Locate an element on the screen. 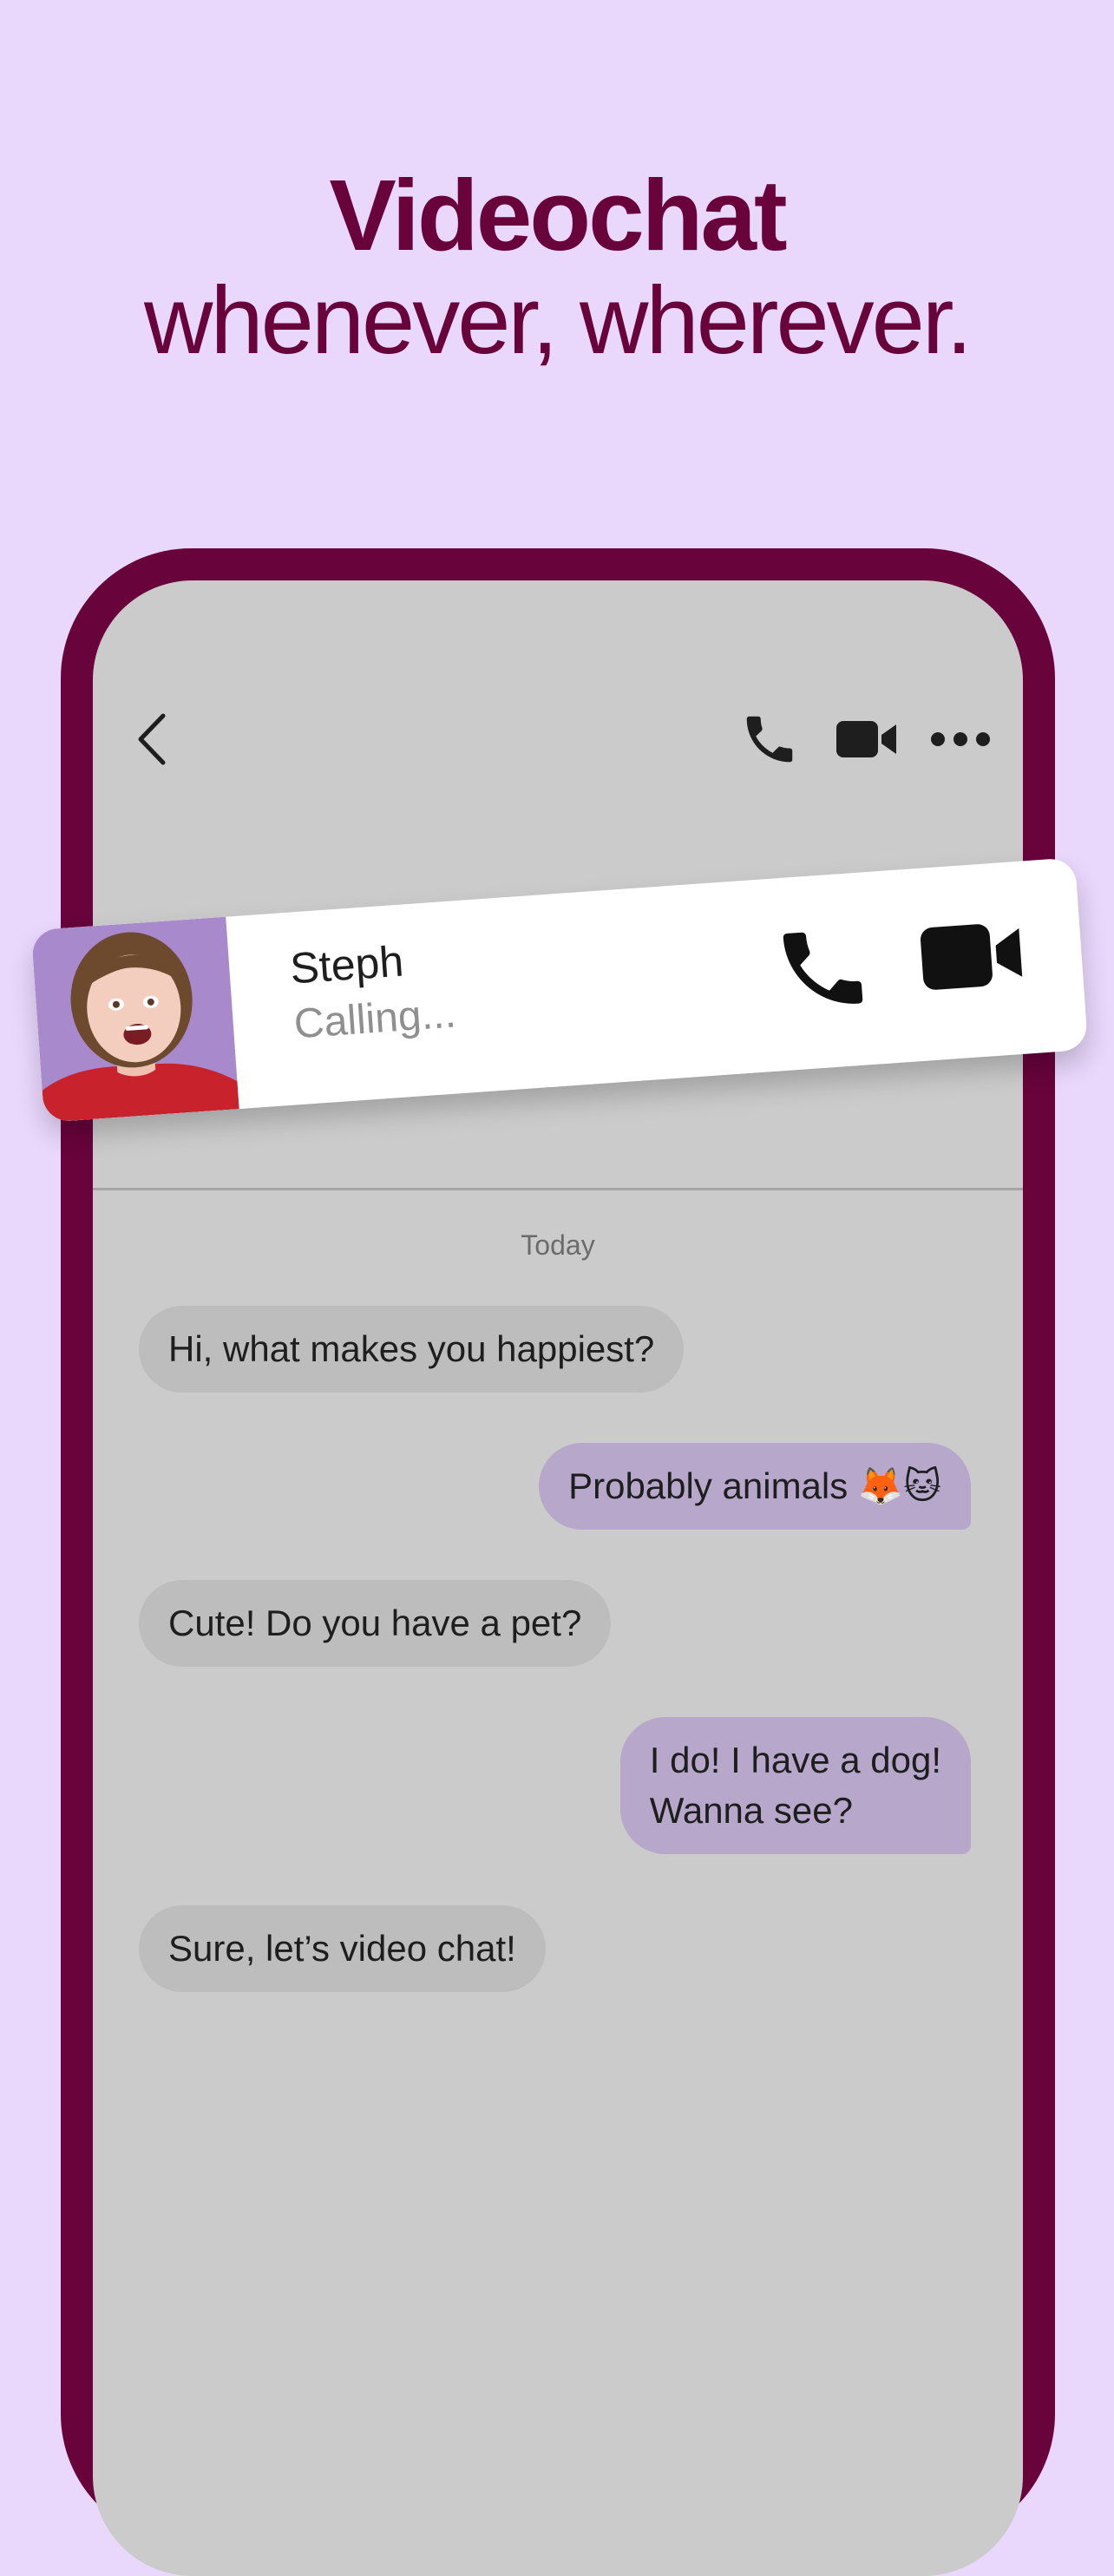  headline-title: Videochat is located at coordinates (558, 215).